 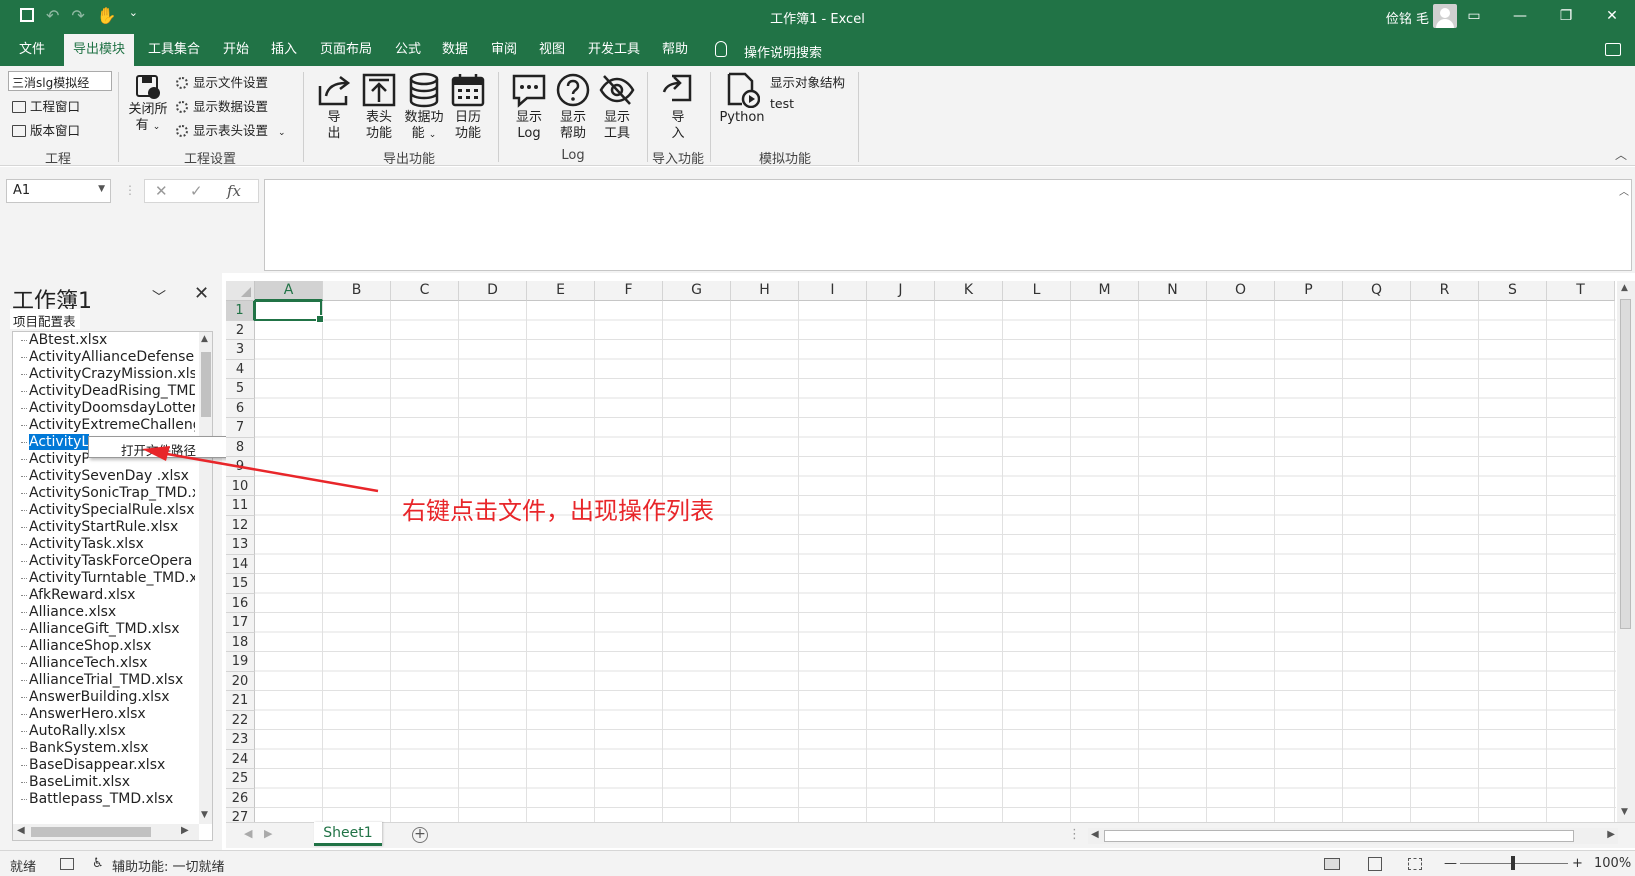 What do you see at coordinates (174, 50) in the screenshot?
I see `tab-tool-collection: 工具集合` at bounding box center [174, 50].